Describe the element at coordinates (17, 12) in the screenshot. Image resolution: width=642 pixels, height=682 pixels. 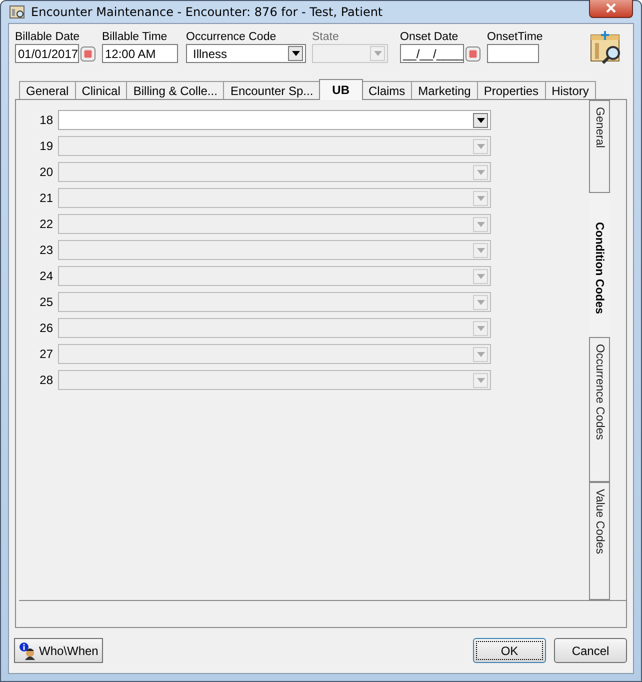
I see `app-icon` at that location.